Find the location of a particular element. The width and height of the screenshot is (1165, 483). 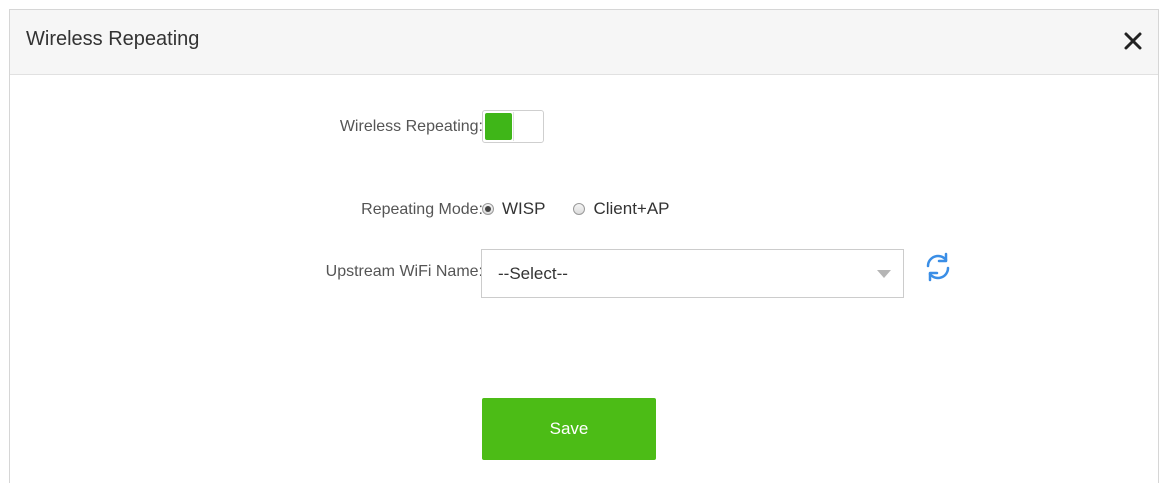

dialog-title: Wireless Repeating is located at coordinates (113, 39).